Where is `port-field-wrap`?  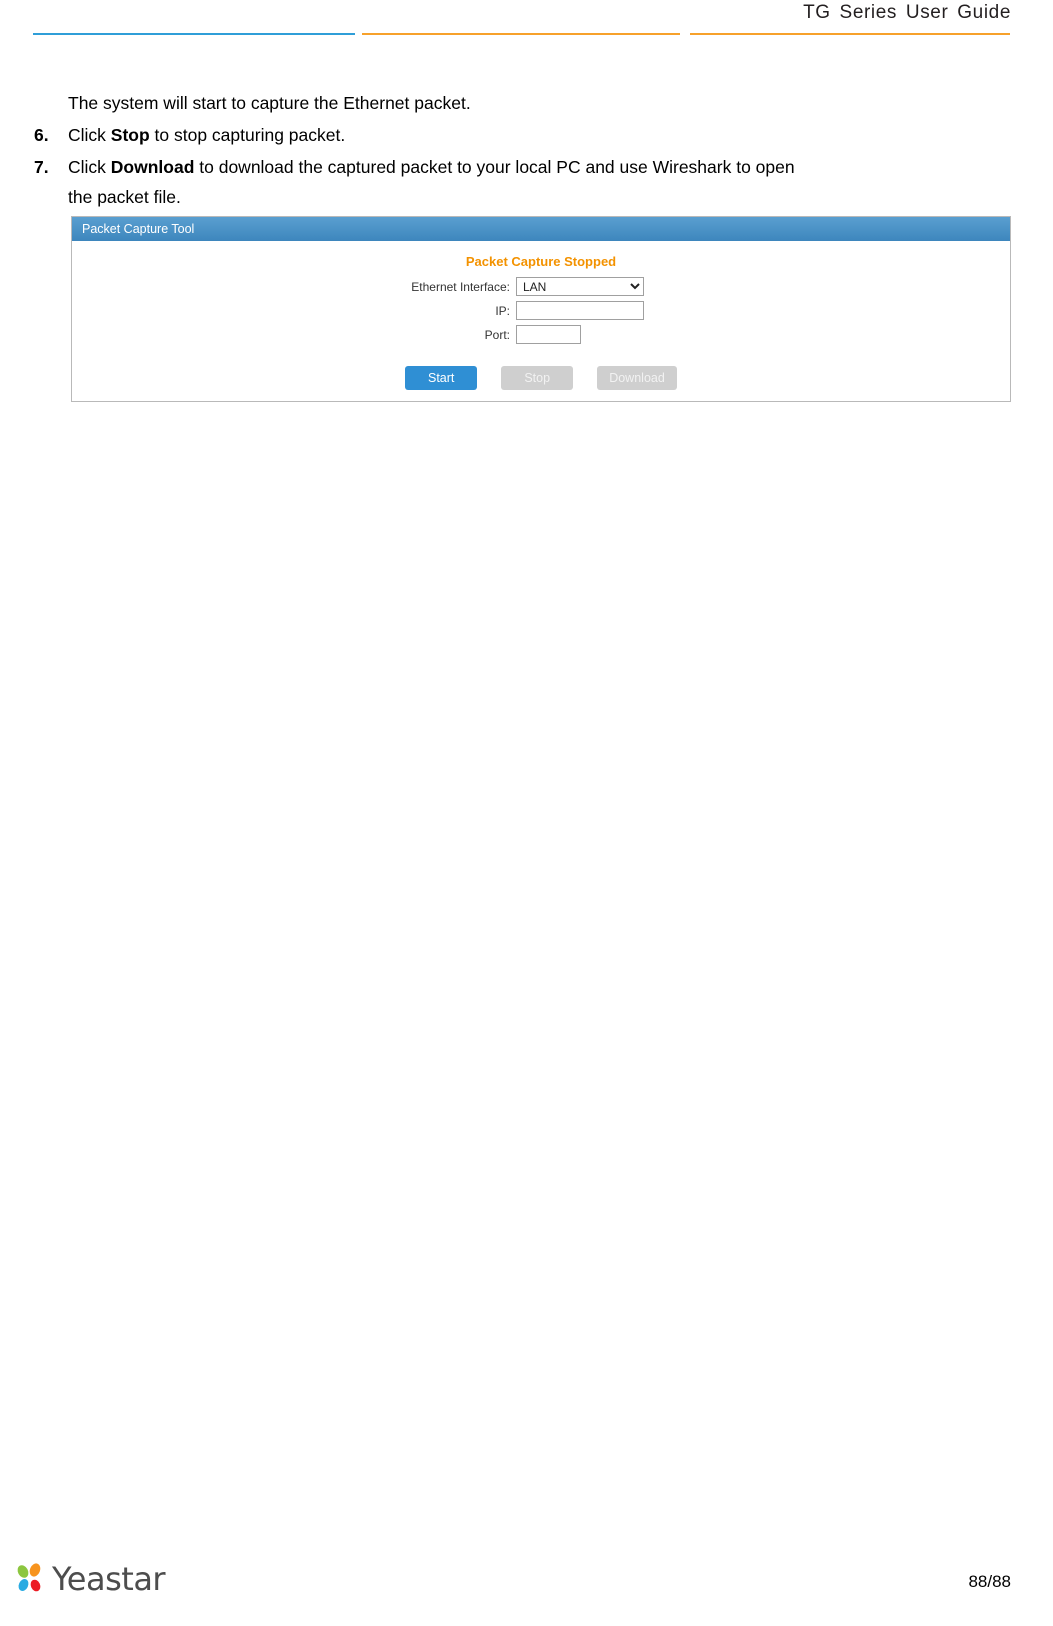
port-field-wrap is located at coordinates (636, 334).